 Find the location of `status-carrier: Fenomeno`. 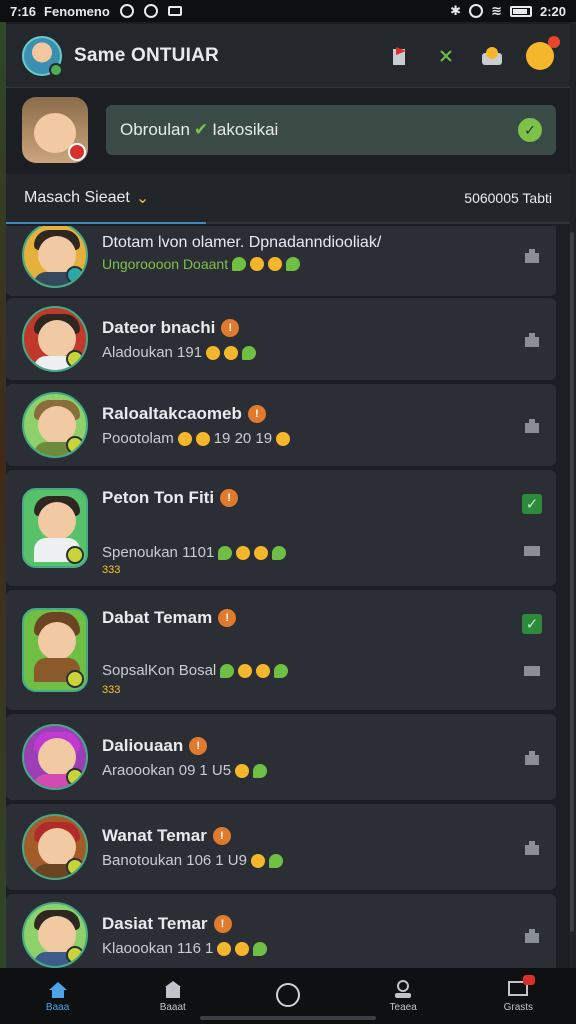

status-carrier: Fenomeno is located at coordinates (77, 11).